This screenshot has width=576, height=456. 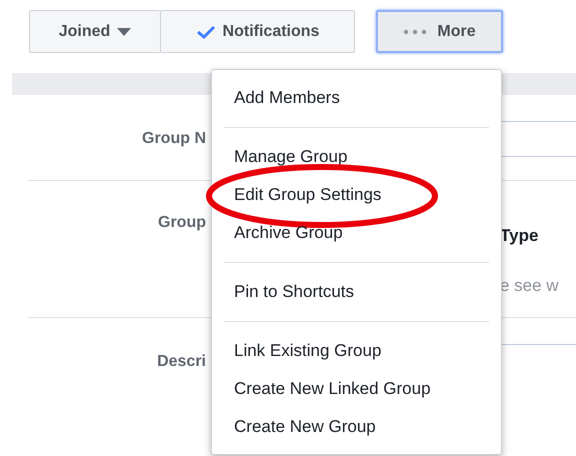 What do you see at coordinates (124, 32) in the screenshot?
I see `caret-icon` at bounding box center [124, 32].